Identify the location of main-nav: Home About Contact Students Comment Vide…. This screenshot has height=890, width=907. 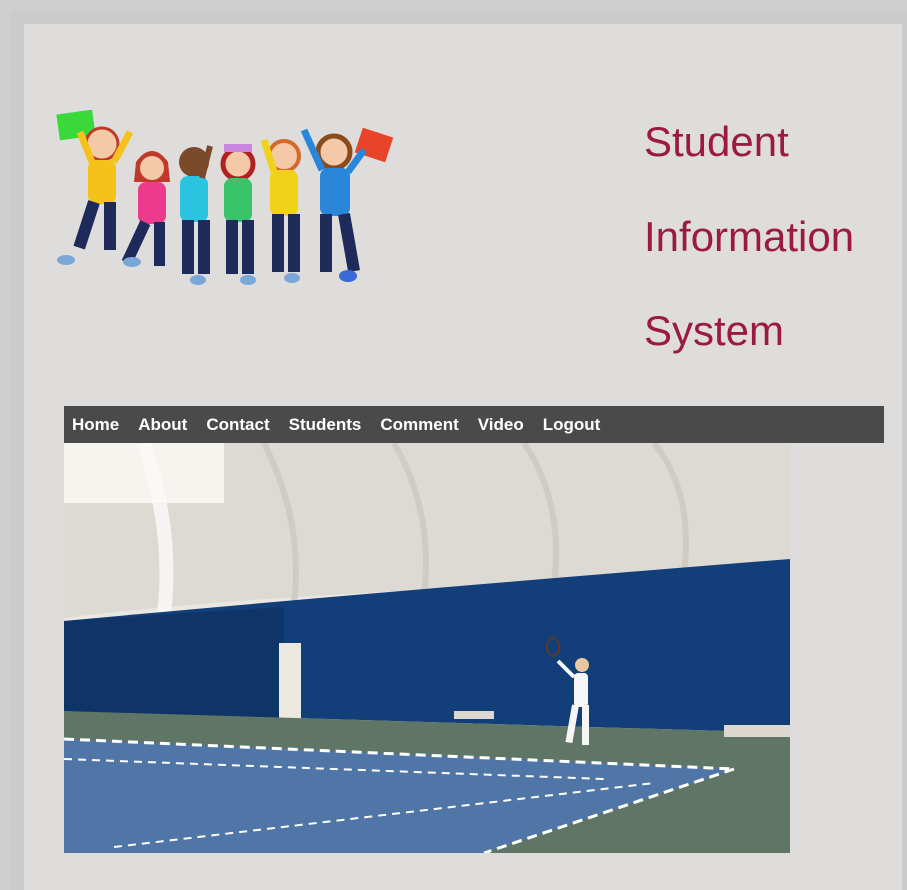
(474, 424).